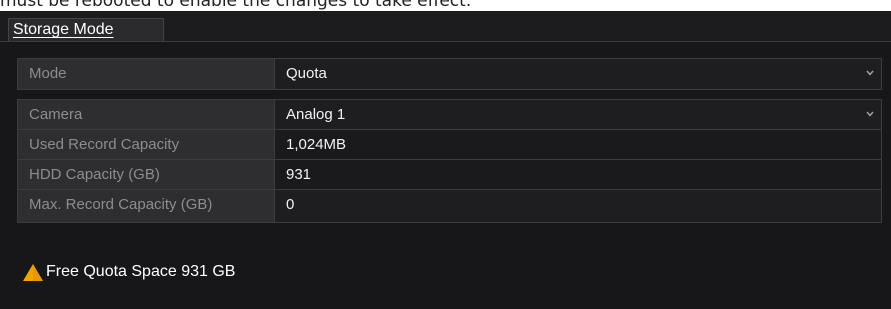 This screenshot has height=309, width=891. I want to click on camera-select: Analog 1, so click(578, 114).